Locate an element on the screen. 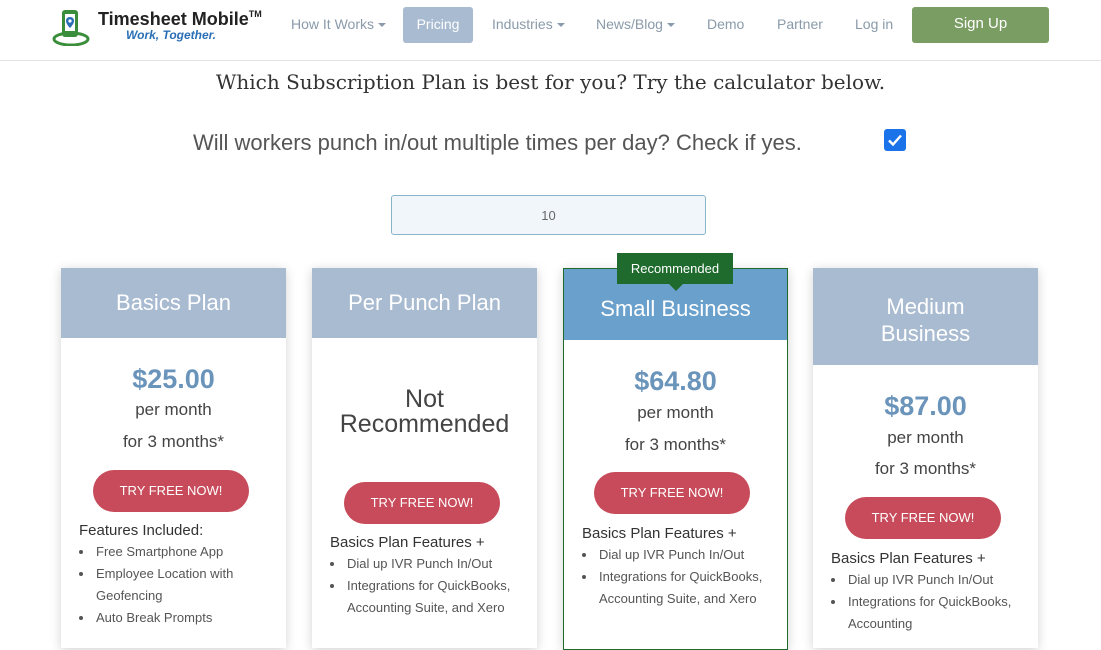 The image size is (1101, 650). nav-how-it-works: How It Works is located at coordinates (338, 25).